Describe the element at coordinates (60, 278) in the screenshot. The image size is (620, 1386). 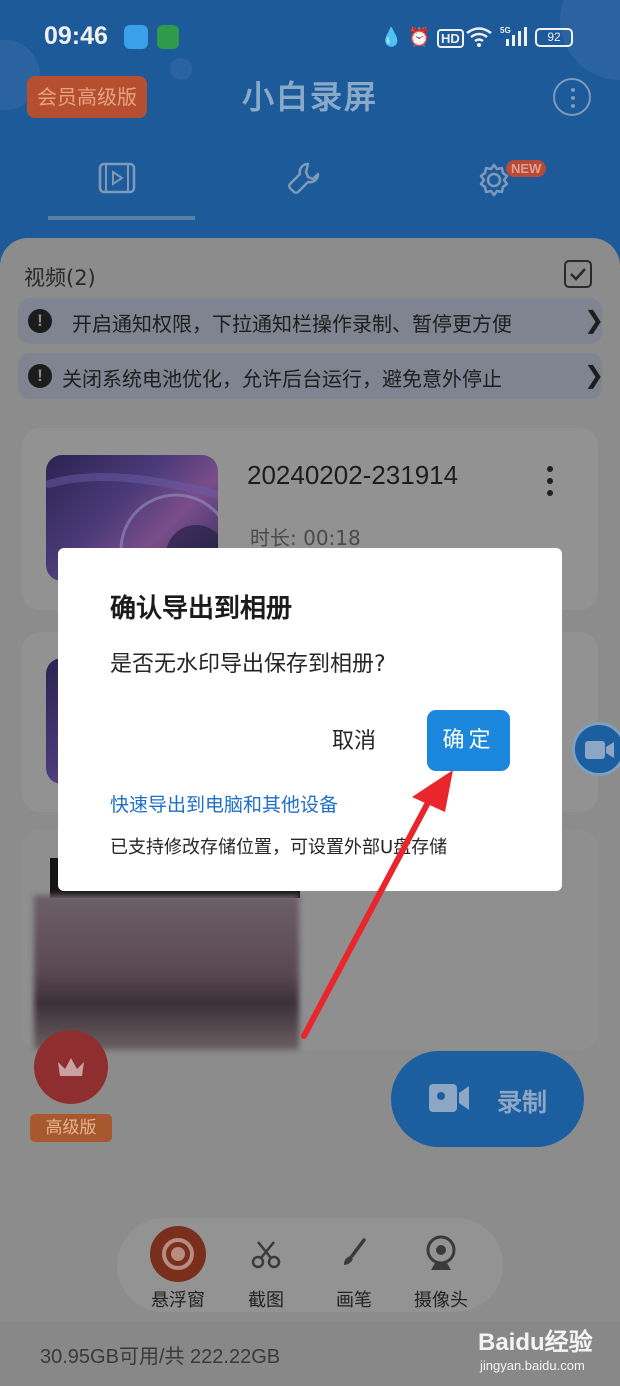
I see `section-title: 视频(2)` at that location.